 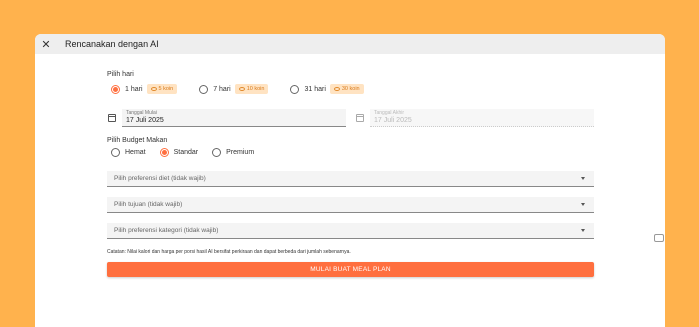 I want to click on budget-option-label: Premium, so click(x=240, y=152).